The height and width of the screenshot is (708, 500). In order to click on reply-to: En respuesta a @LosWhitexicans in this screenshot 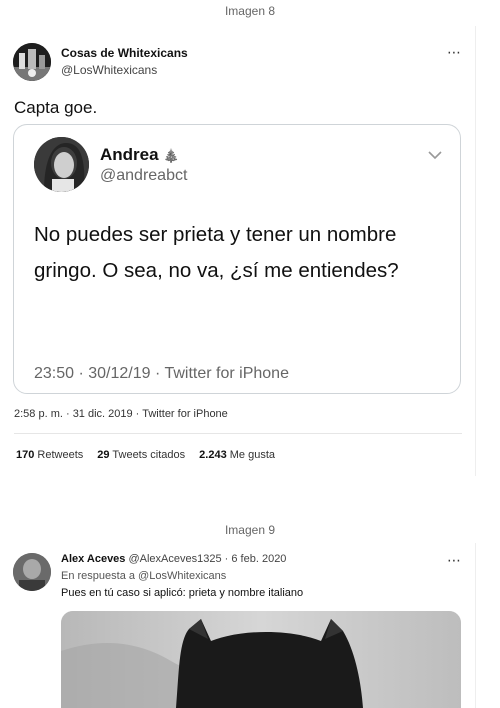, I will do `click(143, 576)`.